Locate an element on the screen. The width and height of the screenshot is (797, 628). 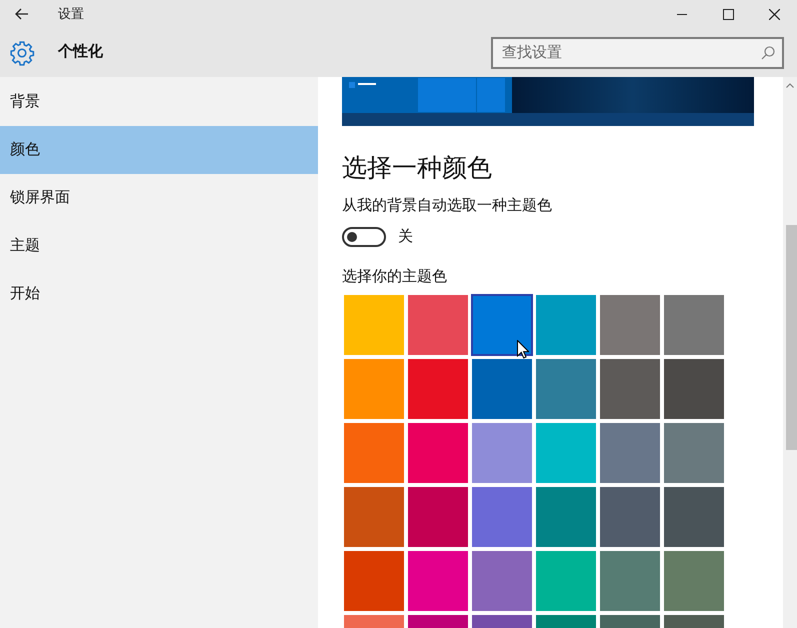
search-field: 查找设置 is located at coordinates (637, 52).